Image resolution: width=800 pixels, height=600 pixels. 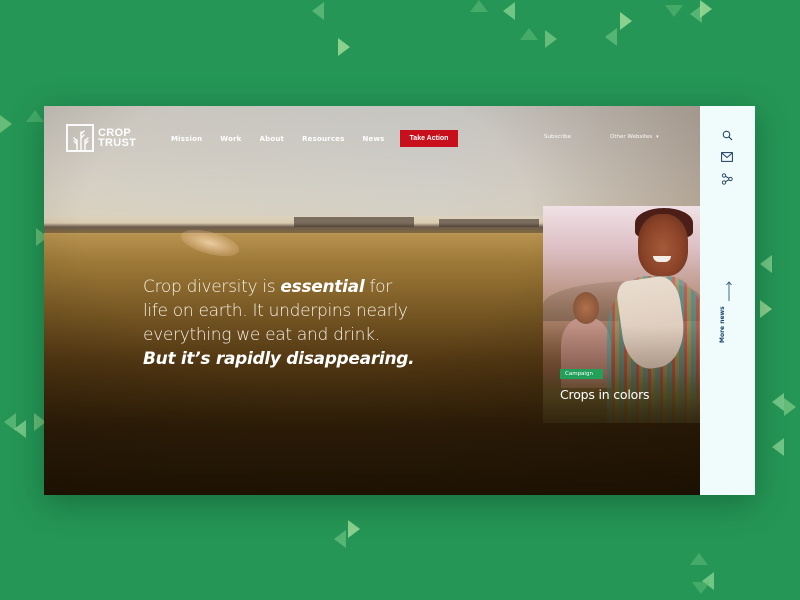 I want to click on wheat-icon, so click(x=80, y=138).